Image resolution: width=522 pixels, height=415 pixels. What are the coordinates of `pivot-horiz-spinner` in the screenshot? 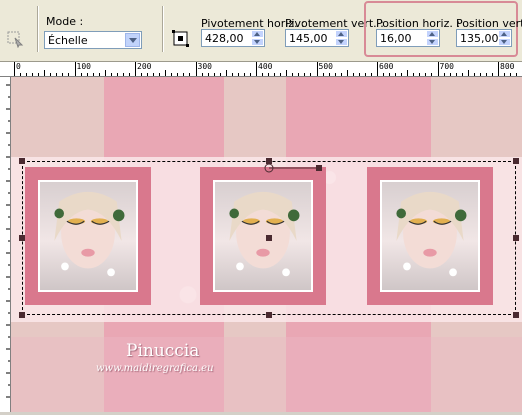 It's located at (257, 38).